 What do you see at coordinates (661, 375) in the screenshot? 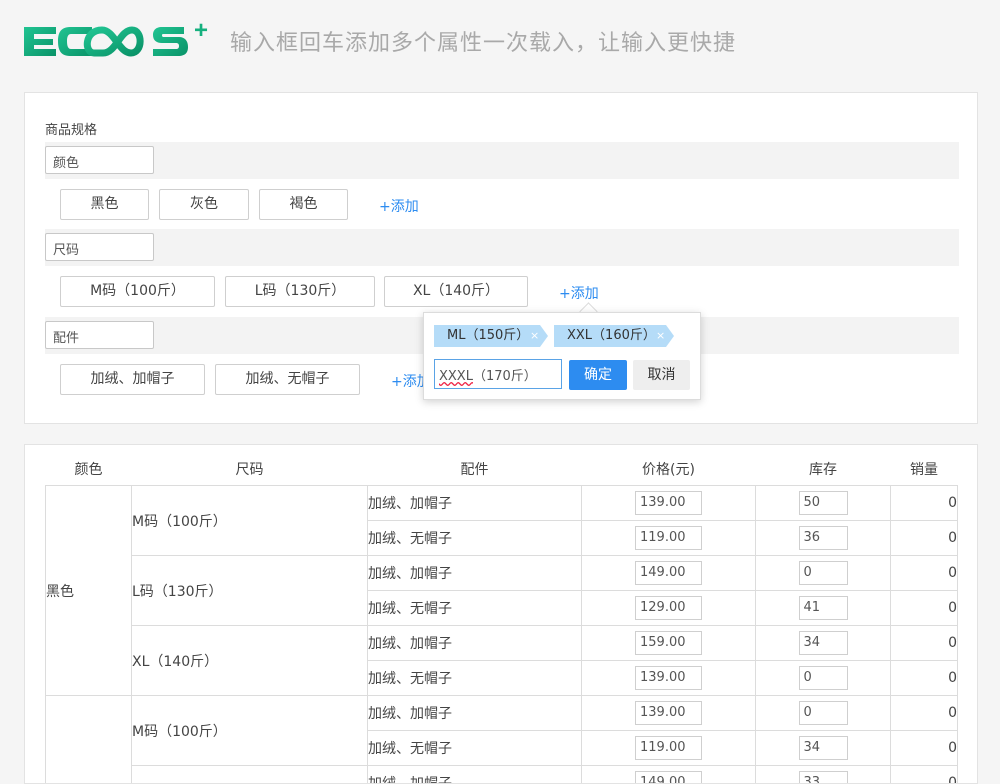
I see `cancel-button: 取消` at bounding box center [661, 375].